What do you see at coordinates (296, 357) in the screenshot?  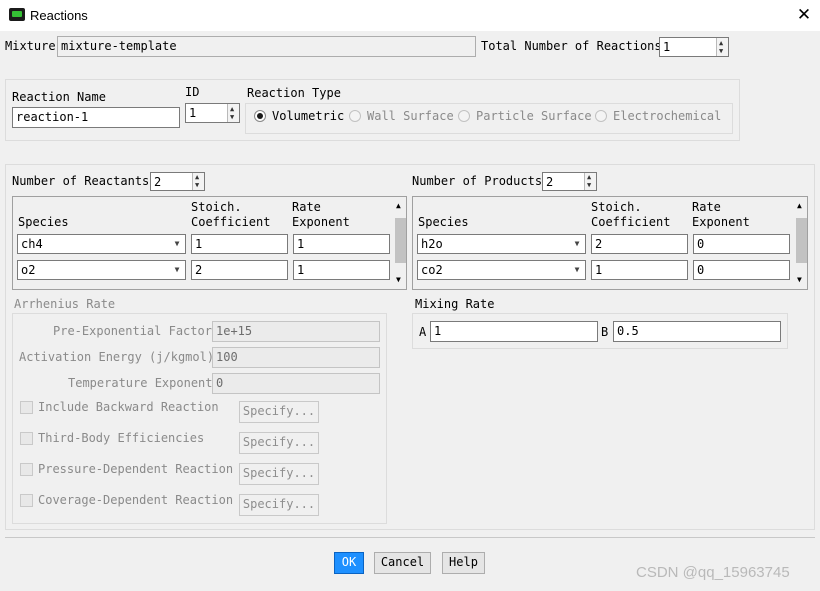 I see `activation-energy-input: 100` at bounding box center [296, 357].